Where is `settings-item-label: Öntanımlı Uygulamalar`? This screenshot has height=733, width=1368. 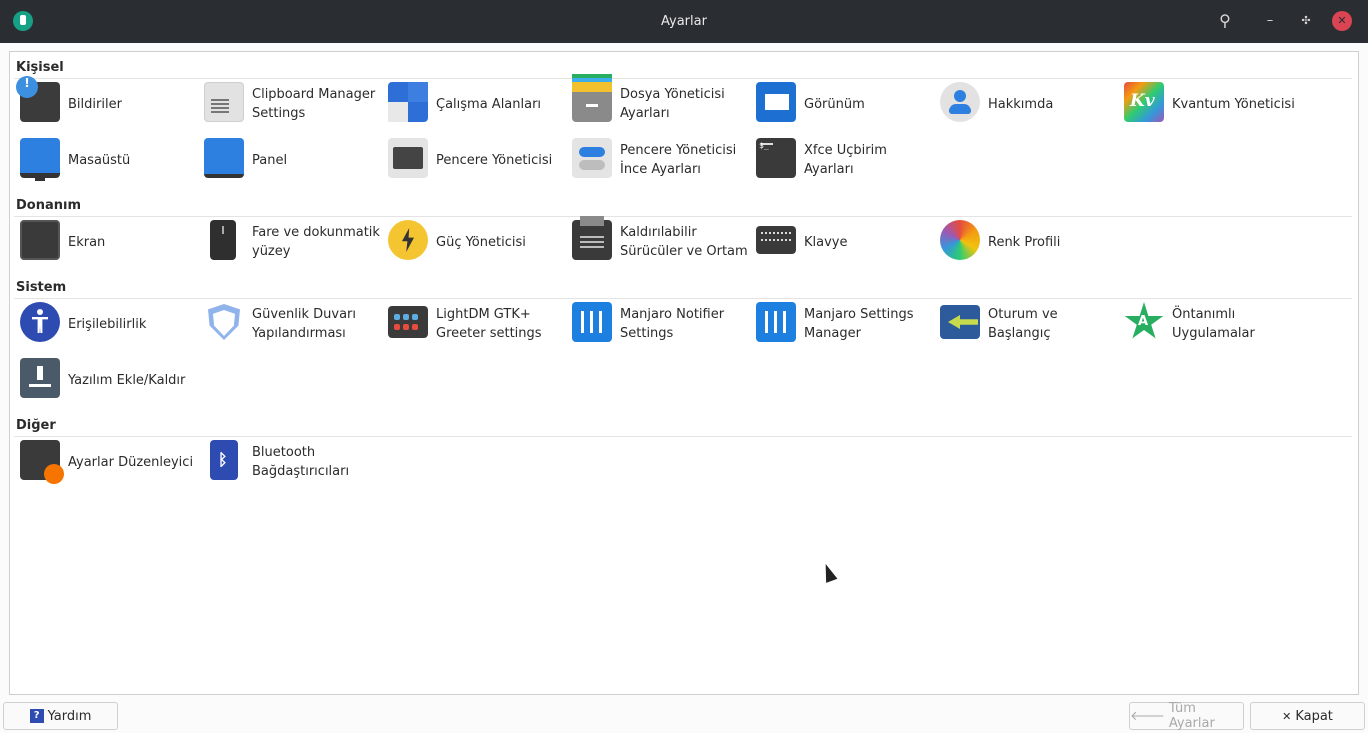 settings-item-label: Öntanımlı Uygulamalar is located at coordinates (1213, 324).